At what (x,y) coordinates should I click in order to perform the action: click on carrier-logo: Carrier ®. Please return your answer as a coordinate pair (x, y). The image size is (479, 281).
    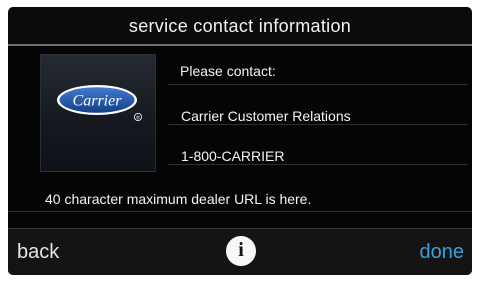
    Looking at the image, I should click on (100, 103).